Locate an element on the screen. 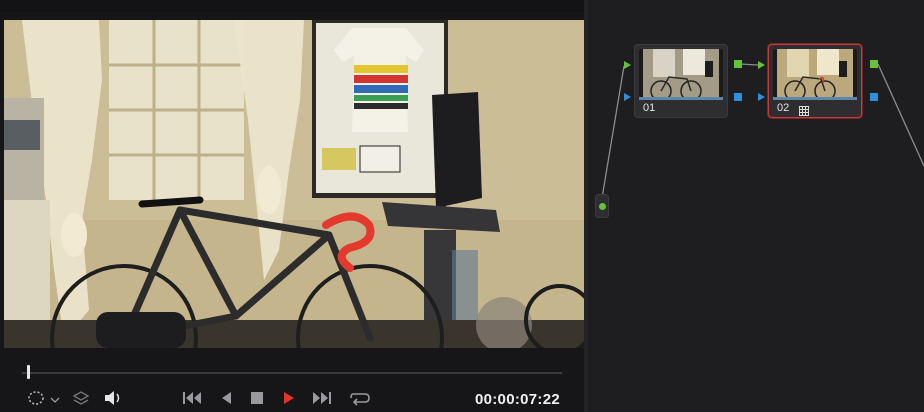  viewer-mode-icon is located at coordinates (39, 400).